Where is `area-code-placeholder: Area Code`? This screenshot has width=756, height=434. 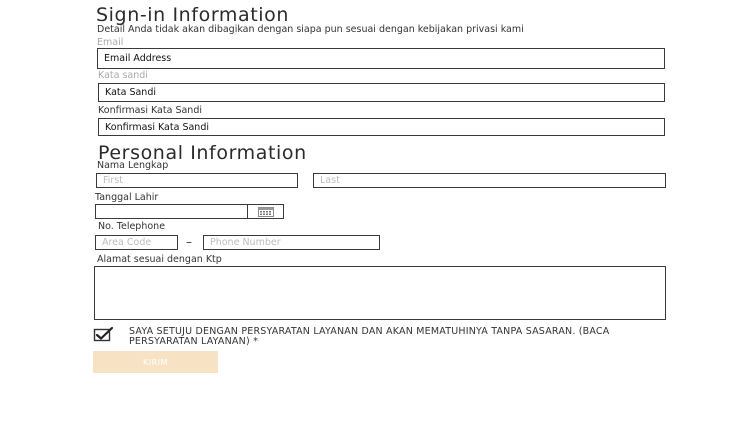
area-code-placeholder: Area Code is located at coordinates (127, 242).